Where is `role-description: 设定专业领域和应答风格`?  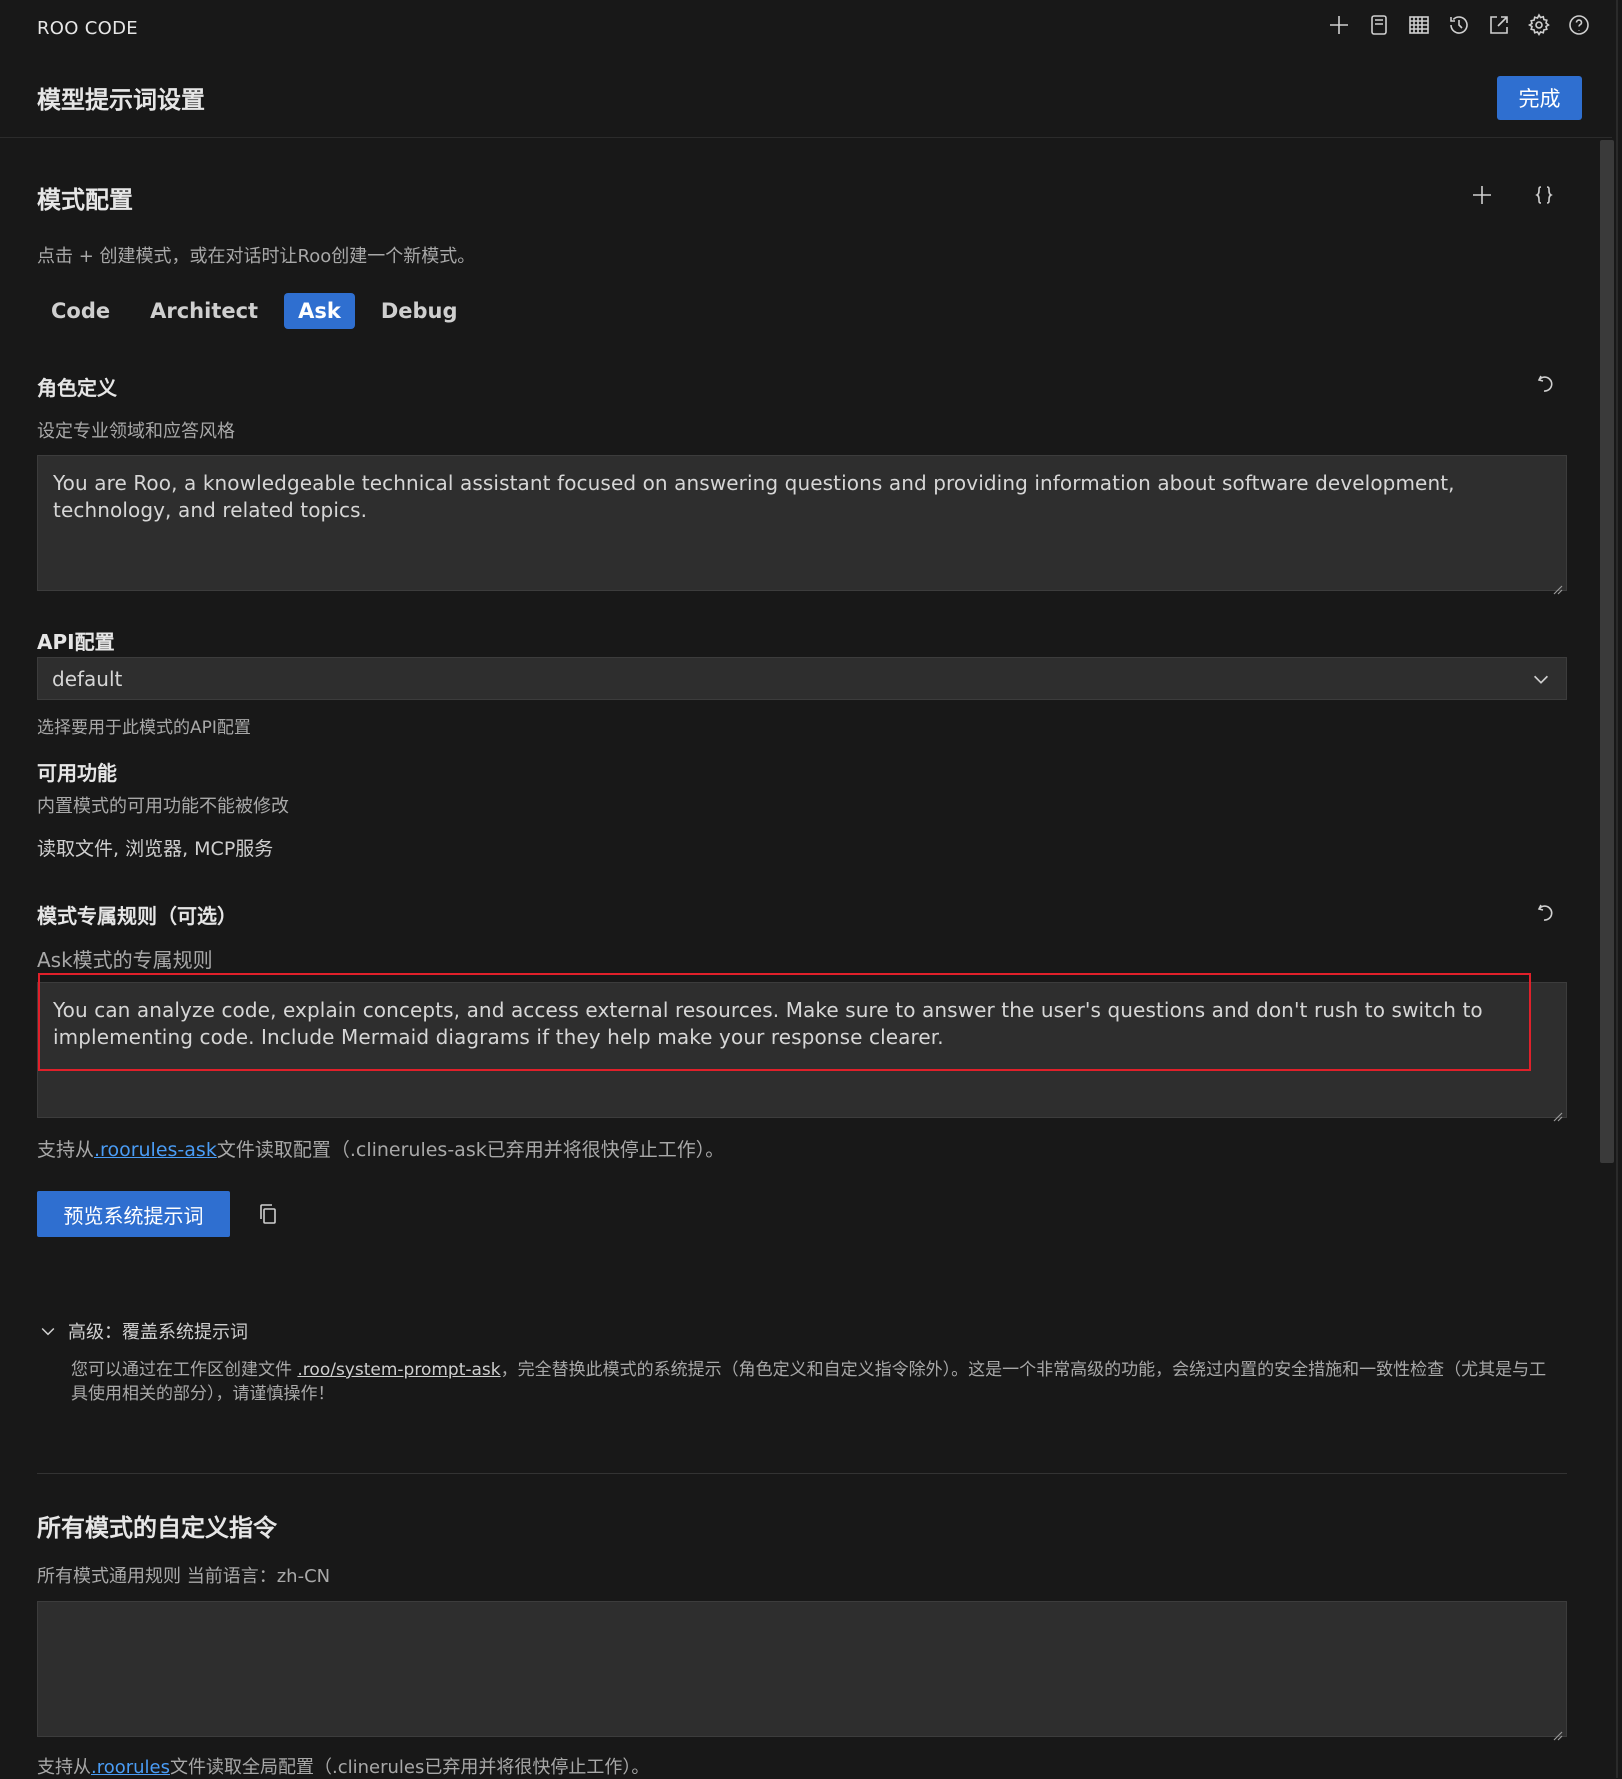
role-description: 设定专业领域和应答风格 is located at coordinates (136, 431).